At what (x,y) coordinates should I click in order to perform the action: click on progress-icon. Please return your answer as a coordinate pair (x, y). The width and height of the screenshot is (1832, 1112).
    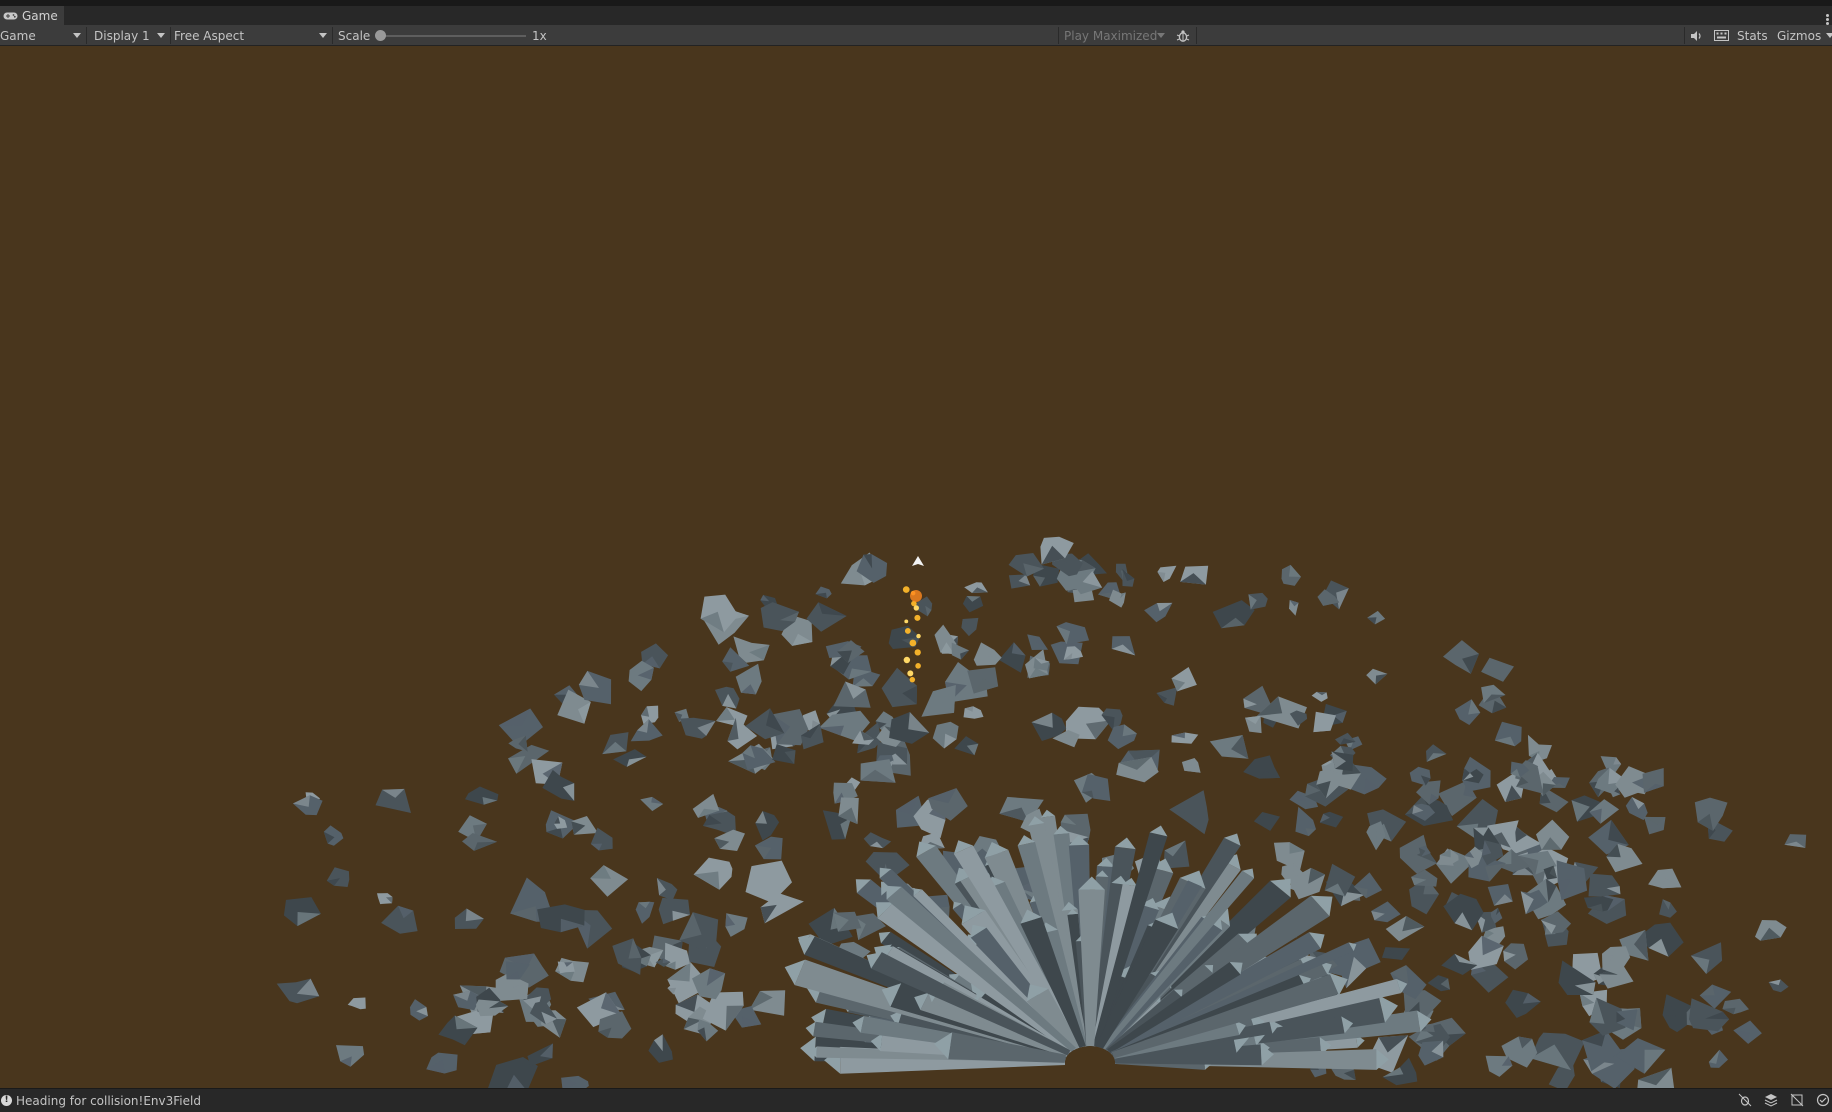
    Looking at the image, I should click on (1824, 1100).